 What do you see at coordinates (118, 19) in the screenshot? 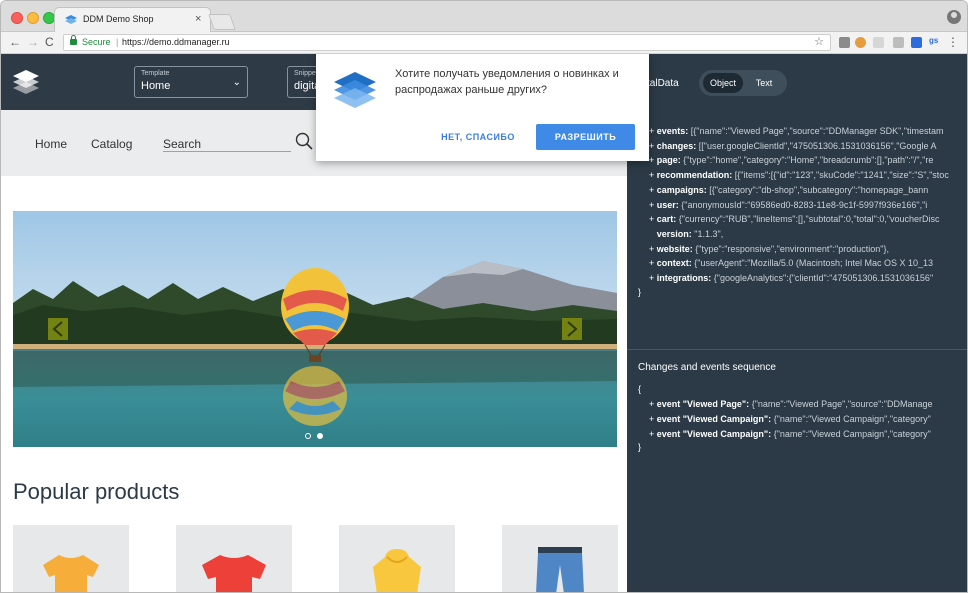
I see `tab-title: DDM Demo Shop` at bounding box center [118, 19].